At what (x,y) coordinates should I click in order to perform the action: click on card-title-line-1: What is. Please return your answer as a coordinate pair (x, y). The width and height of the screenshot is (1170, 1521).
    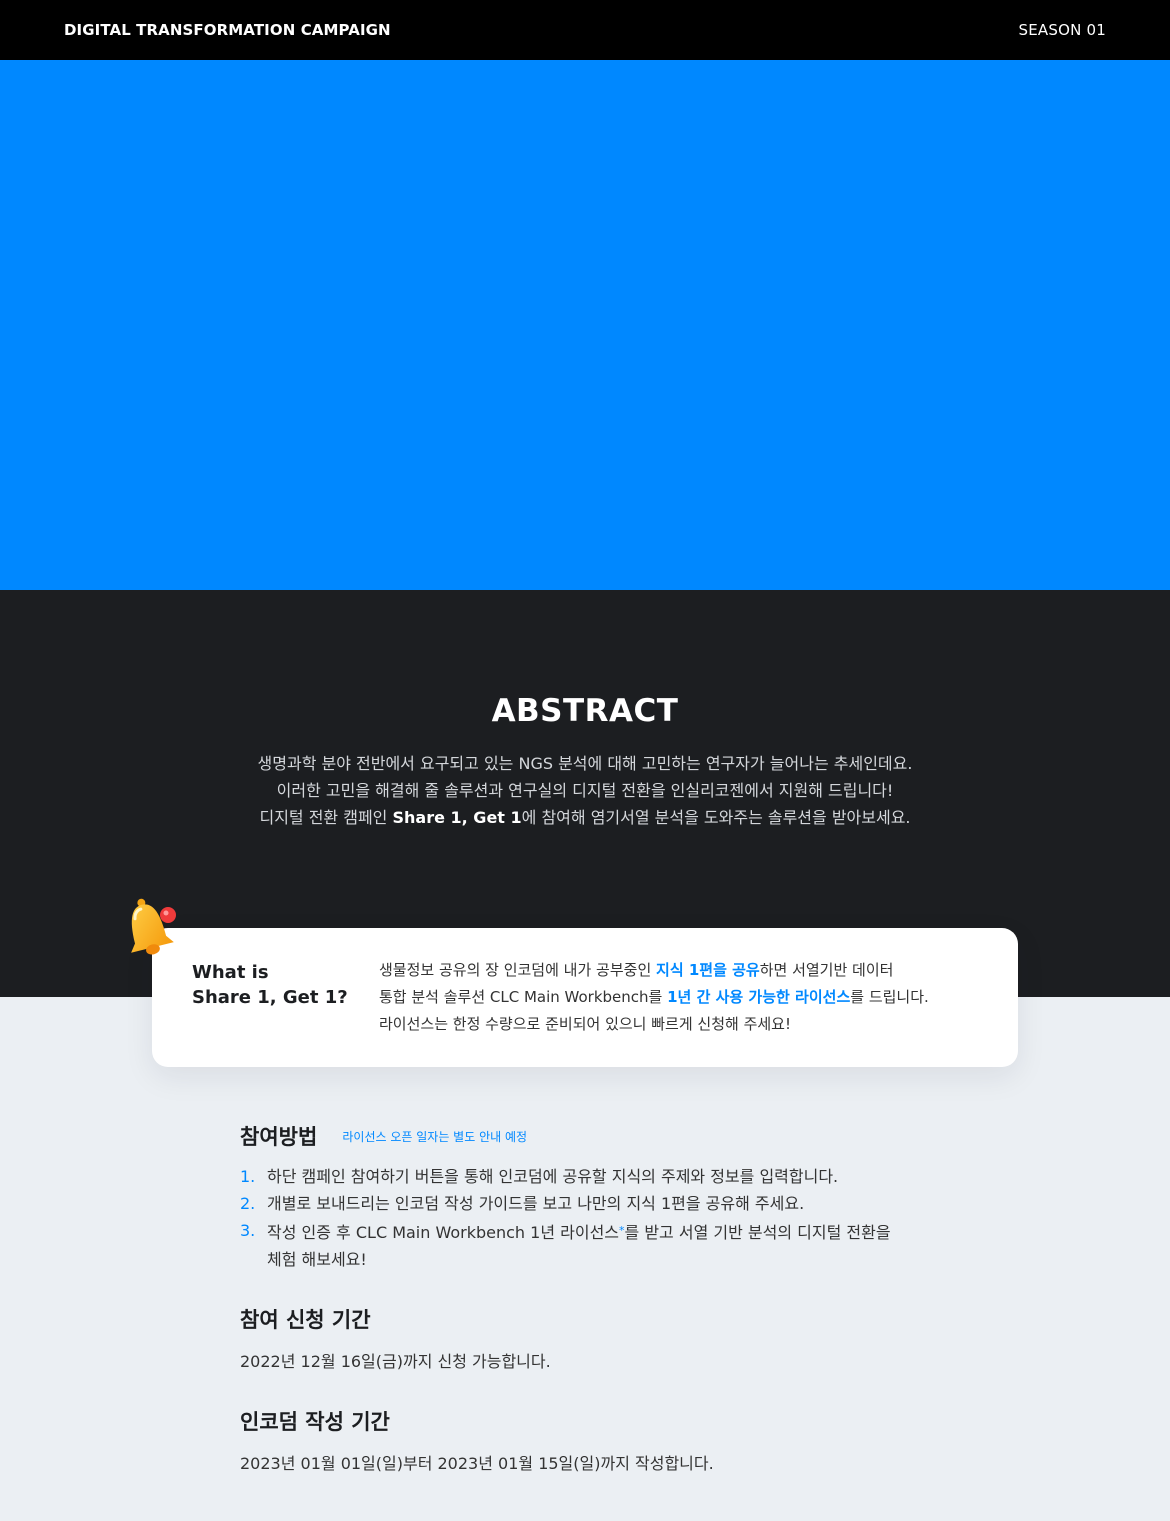
    Looking at the image, I should click on (230, 972).